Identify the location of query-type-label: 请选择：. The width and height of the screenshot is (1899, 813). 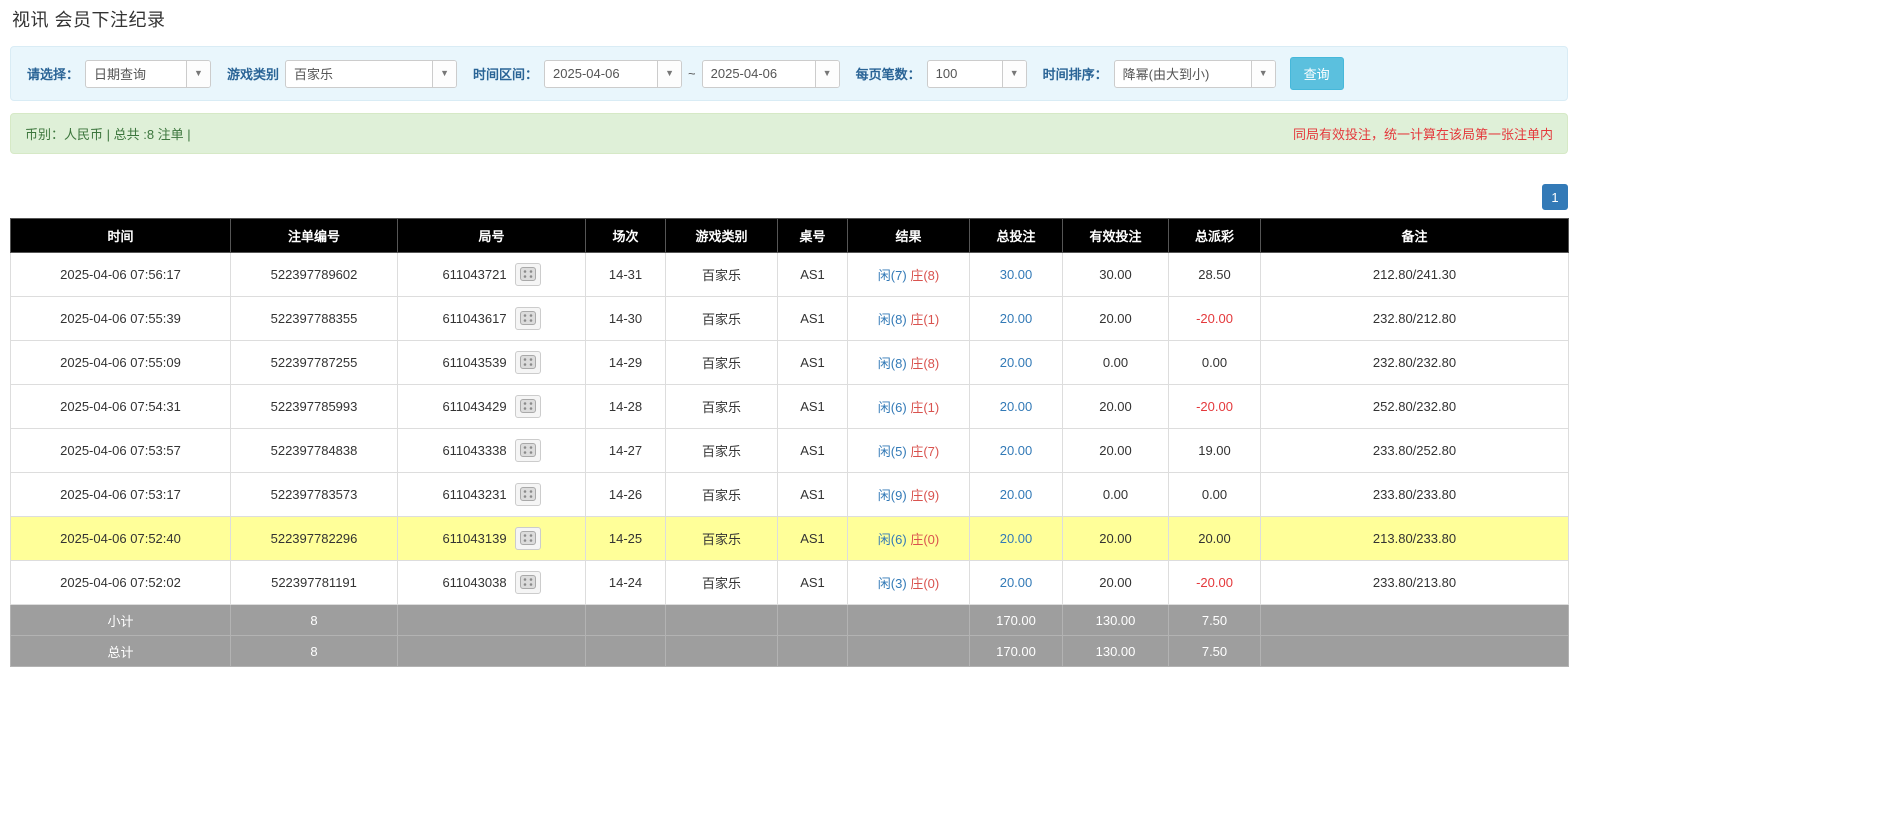
(53, 74).